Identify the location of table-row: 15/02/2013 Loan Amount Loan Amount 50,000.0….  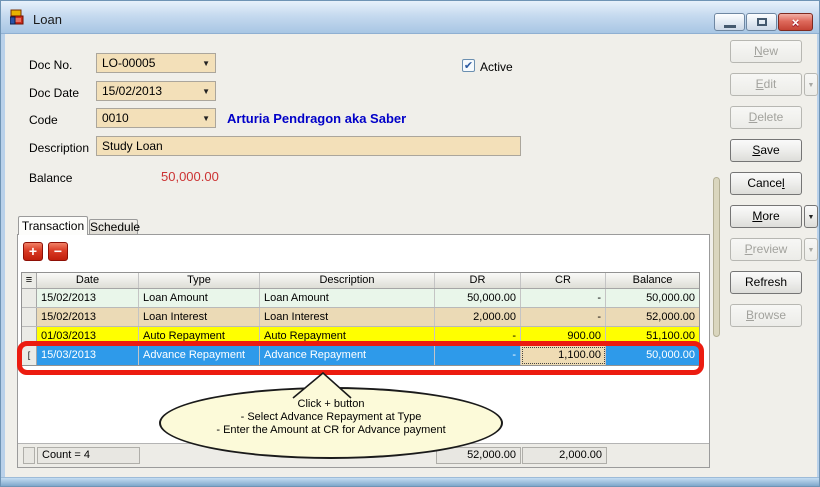
(360, 298).